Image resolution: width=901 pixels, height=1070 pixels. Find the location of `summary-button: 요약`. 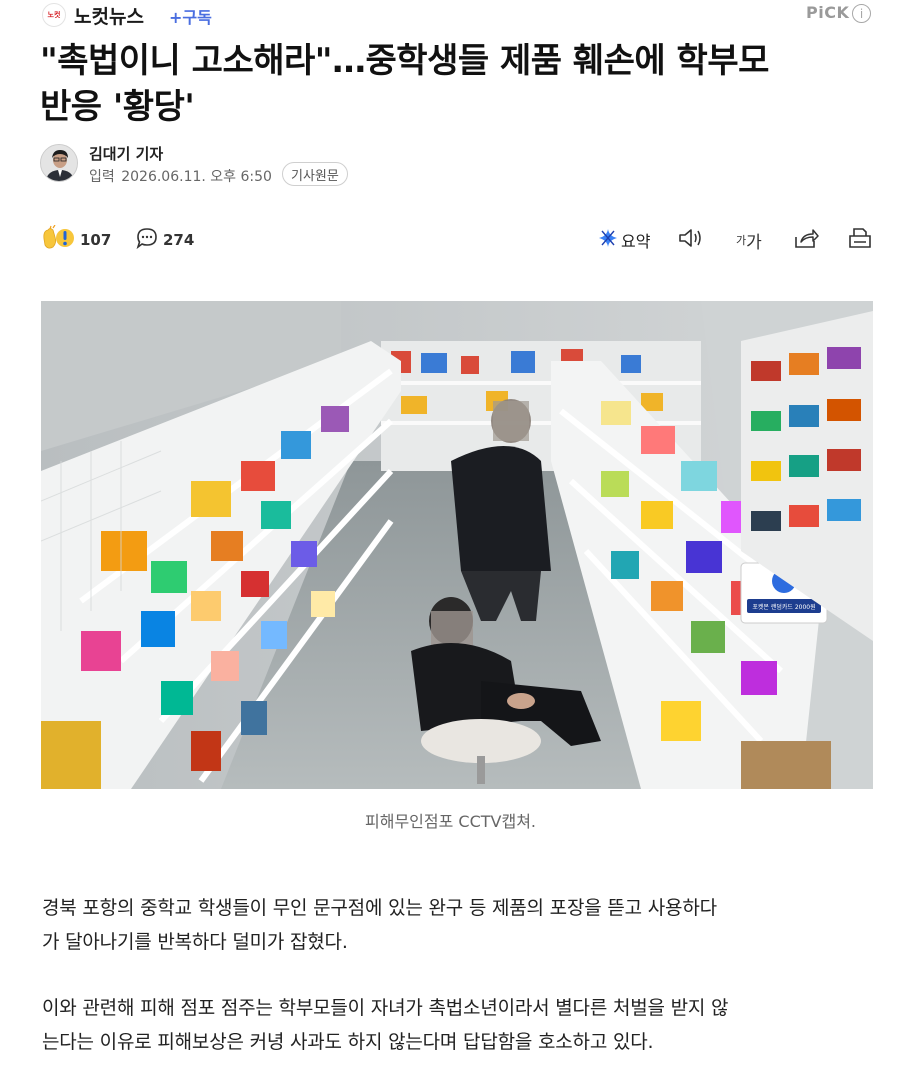

summary-button: 요약 is located at coordinates (624, 240).